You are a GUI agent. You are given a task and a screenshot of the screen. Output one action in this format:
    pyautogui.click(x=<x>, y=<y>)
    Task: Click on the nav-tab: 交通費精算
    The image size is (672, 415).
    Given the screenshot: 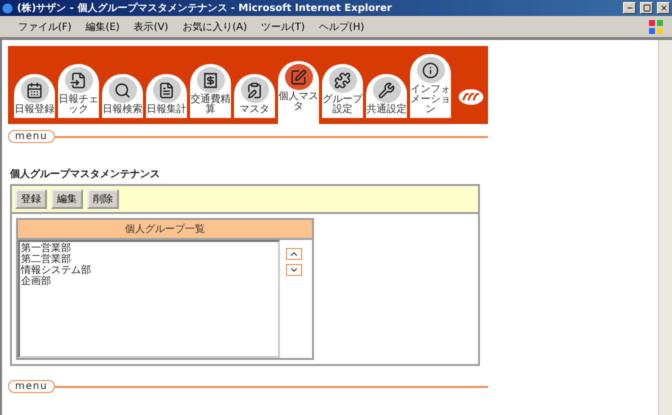 What is the action you would take?
    pyautogui.click(x=210, y=91)
    